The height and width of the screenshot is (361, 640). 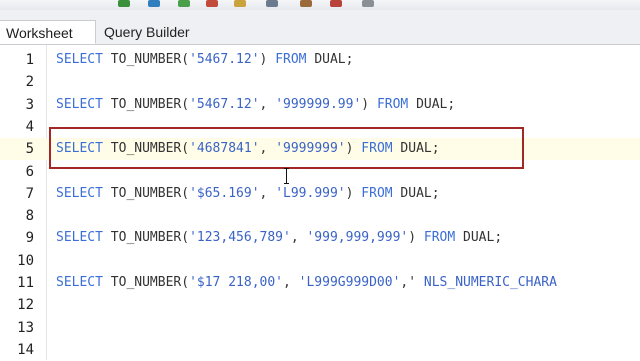 I want to click on line-number: 12, so click(x=25, y=305).